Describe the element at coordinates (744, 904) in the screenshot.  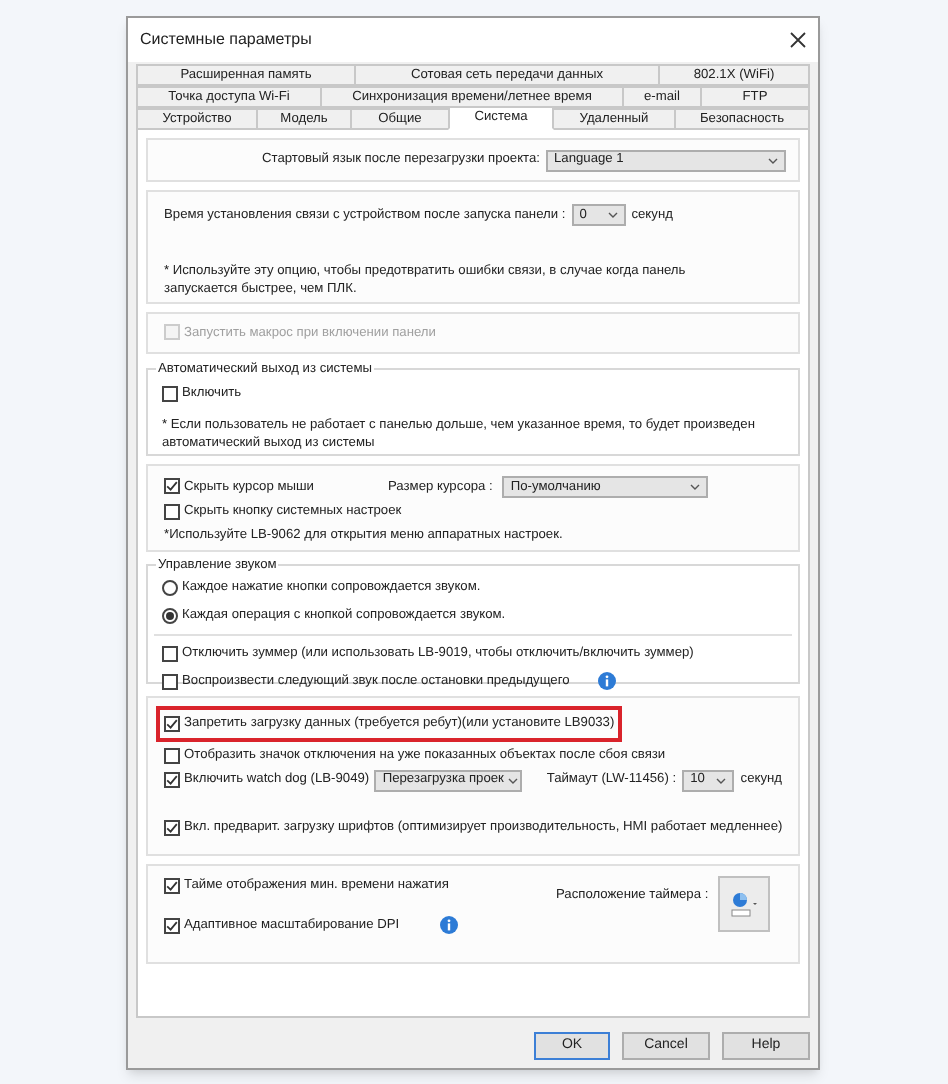
I see `timer-position-button` at that location.